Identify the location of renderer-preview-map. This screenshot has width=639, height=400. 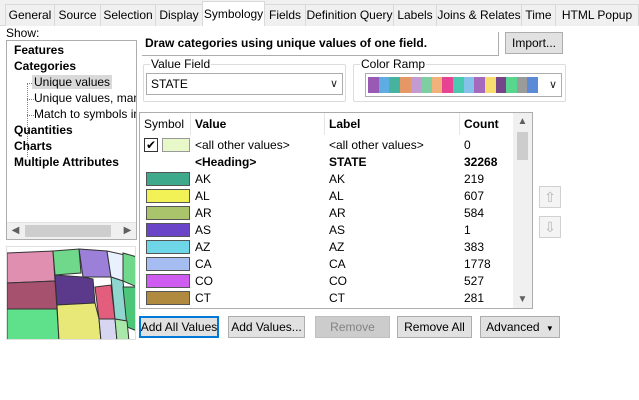
(71, 293).